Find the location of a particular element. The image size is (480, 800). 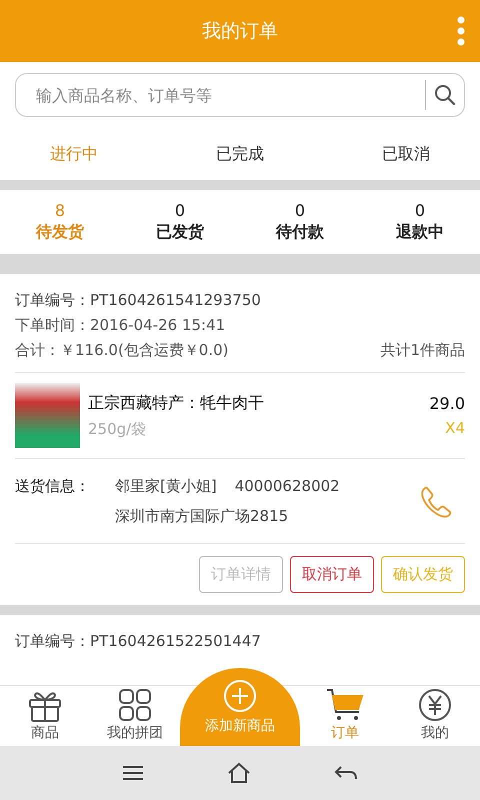

back-icon is located at coordinates (346, 773).